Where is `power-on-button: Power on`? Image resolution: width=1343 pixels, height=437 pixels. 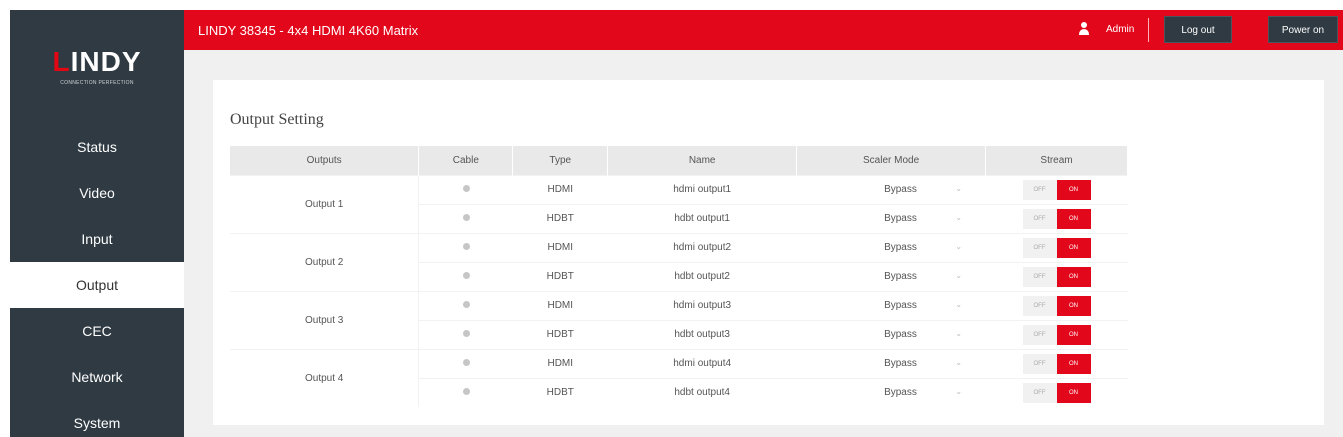
power-on-button: Power on is located at coordinates (1303, 29).